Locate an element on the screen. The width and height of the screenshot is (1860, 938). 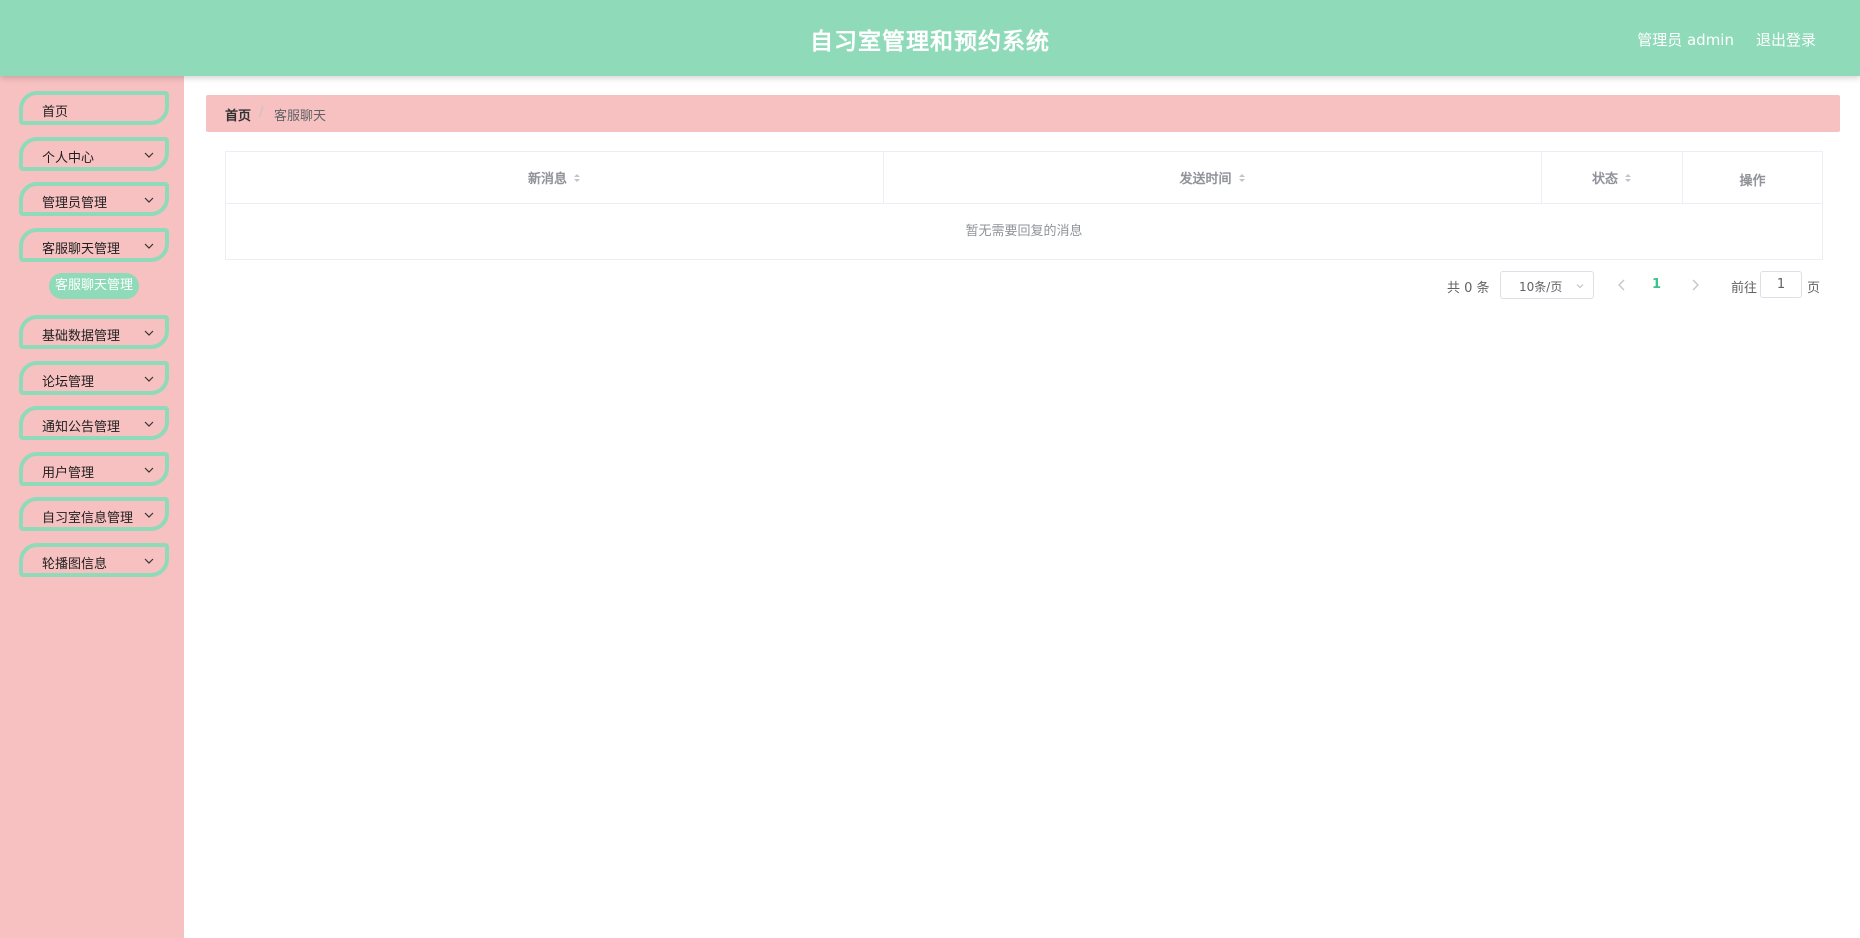
sidebar-item-label: 通知公告管理 is located at coordinates (81, 427).